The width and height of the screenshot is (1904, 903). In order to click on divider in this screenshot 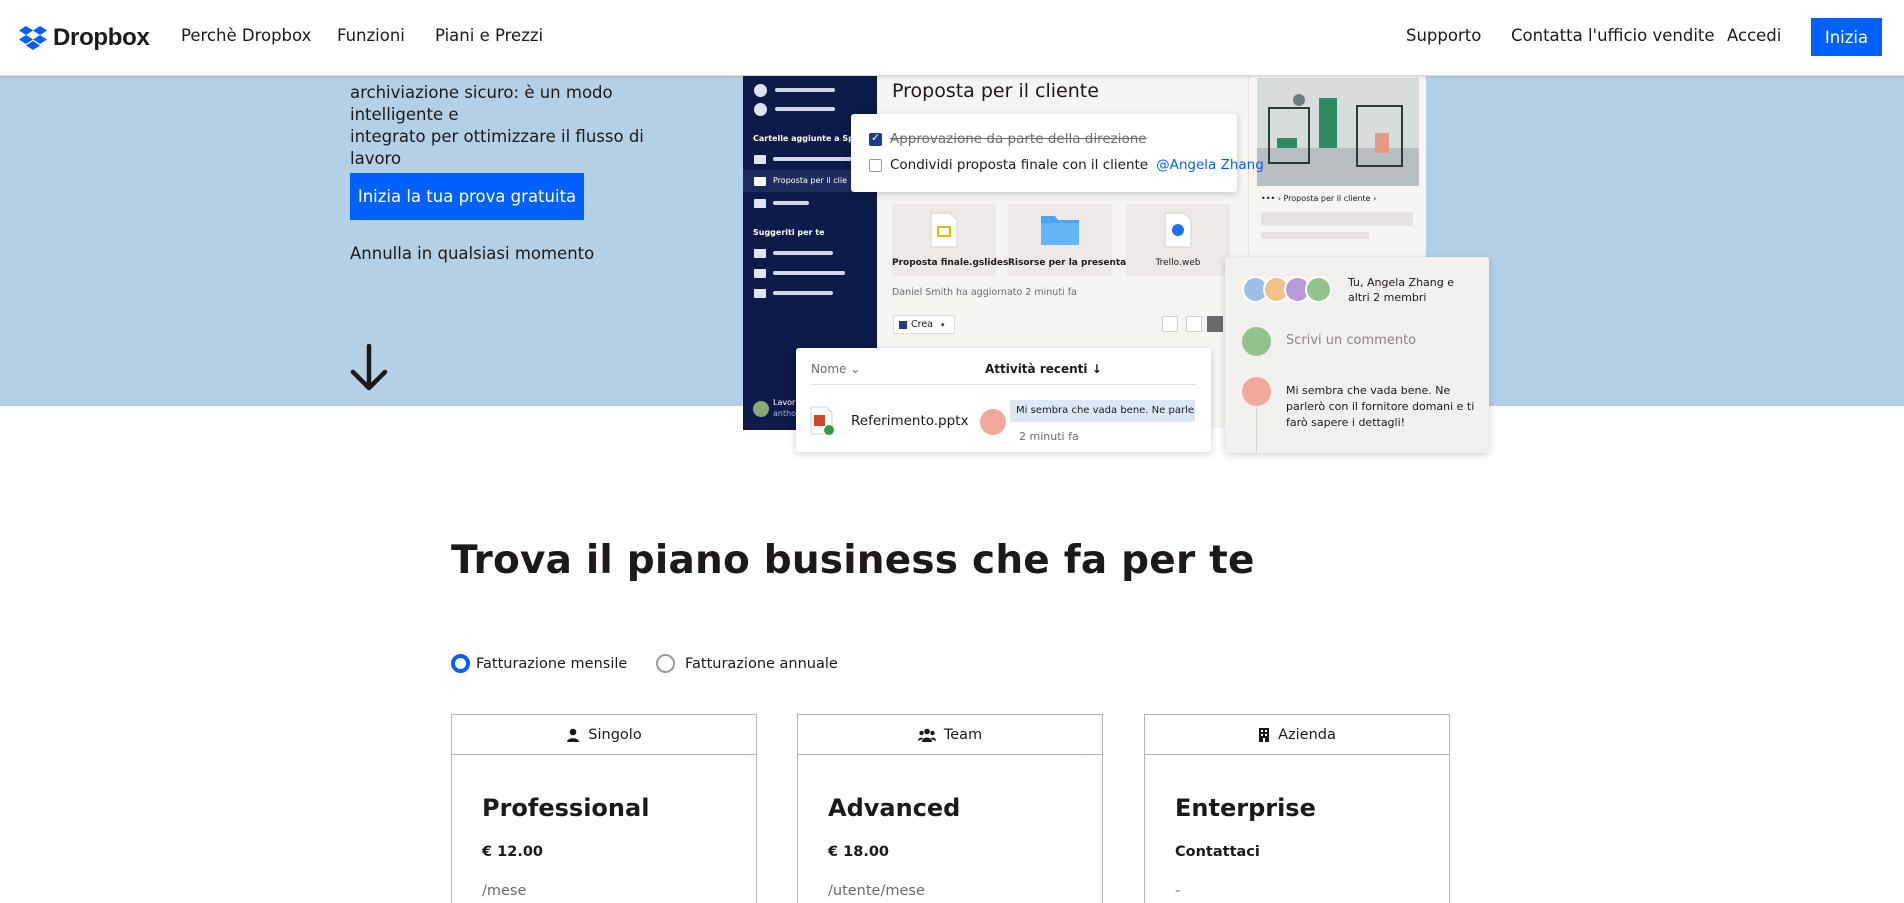, I will do `click(1003, 384)`.